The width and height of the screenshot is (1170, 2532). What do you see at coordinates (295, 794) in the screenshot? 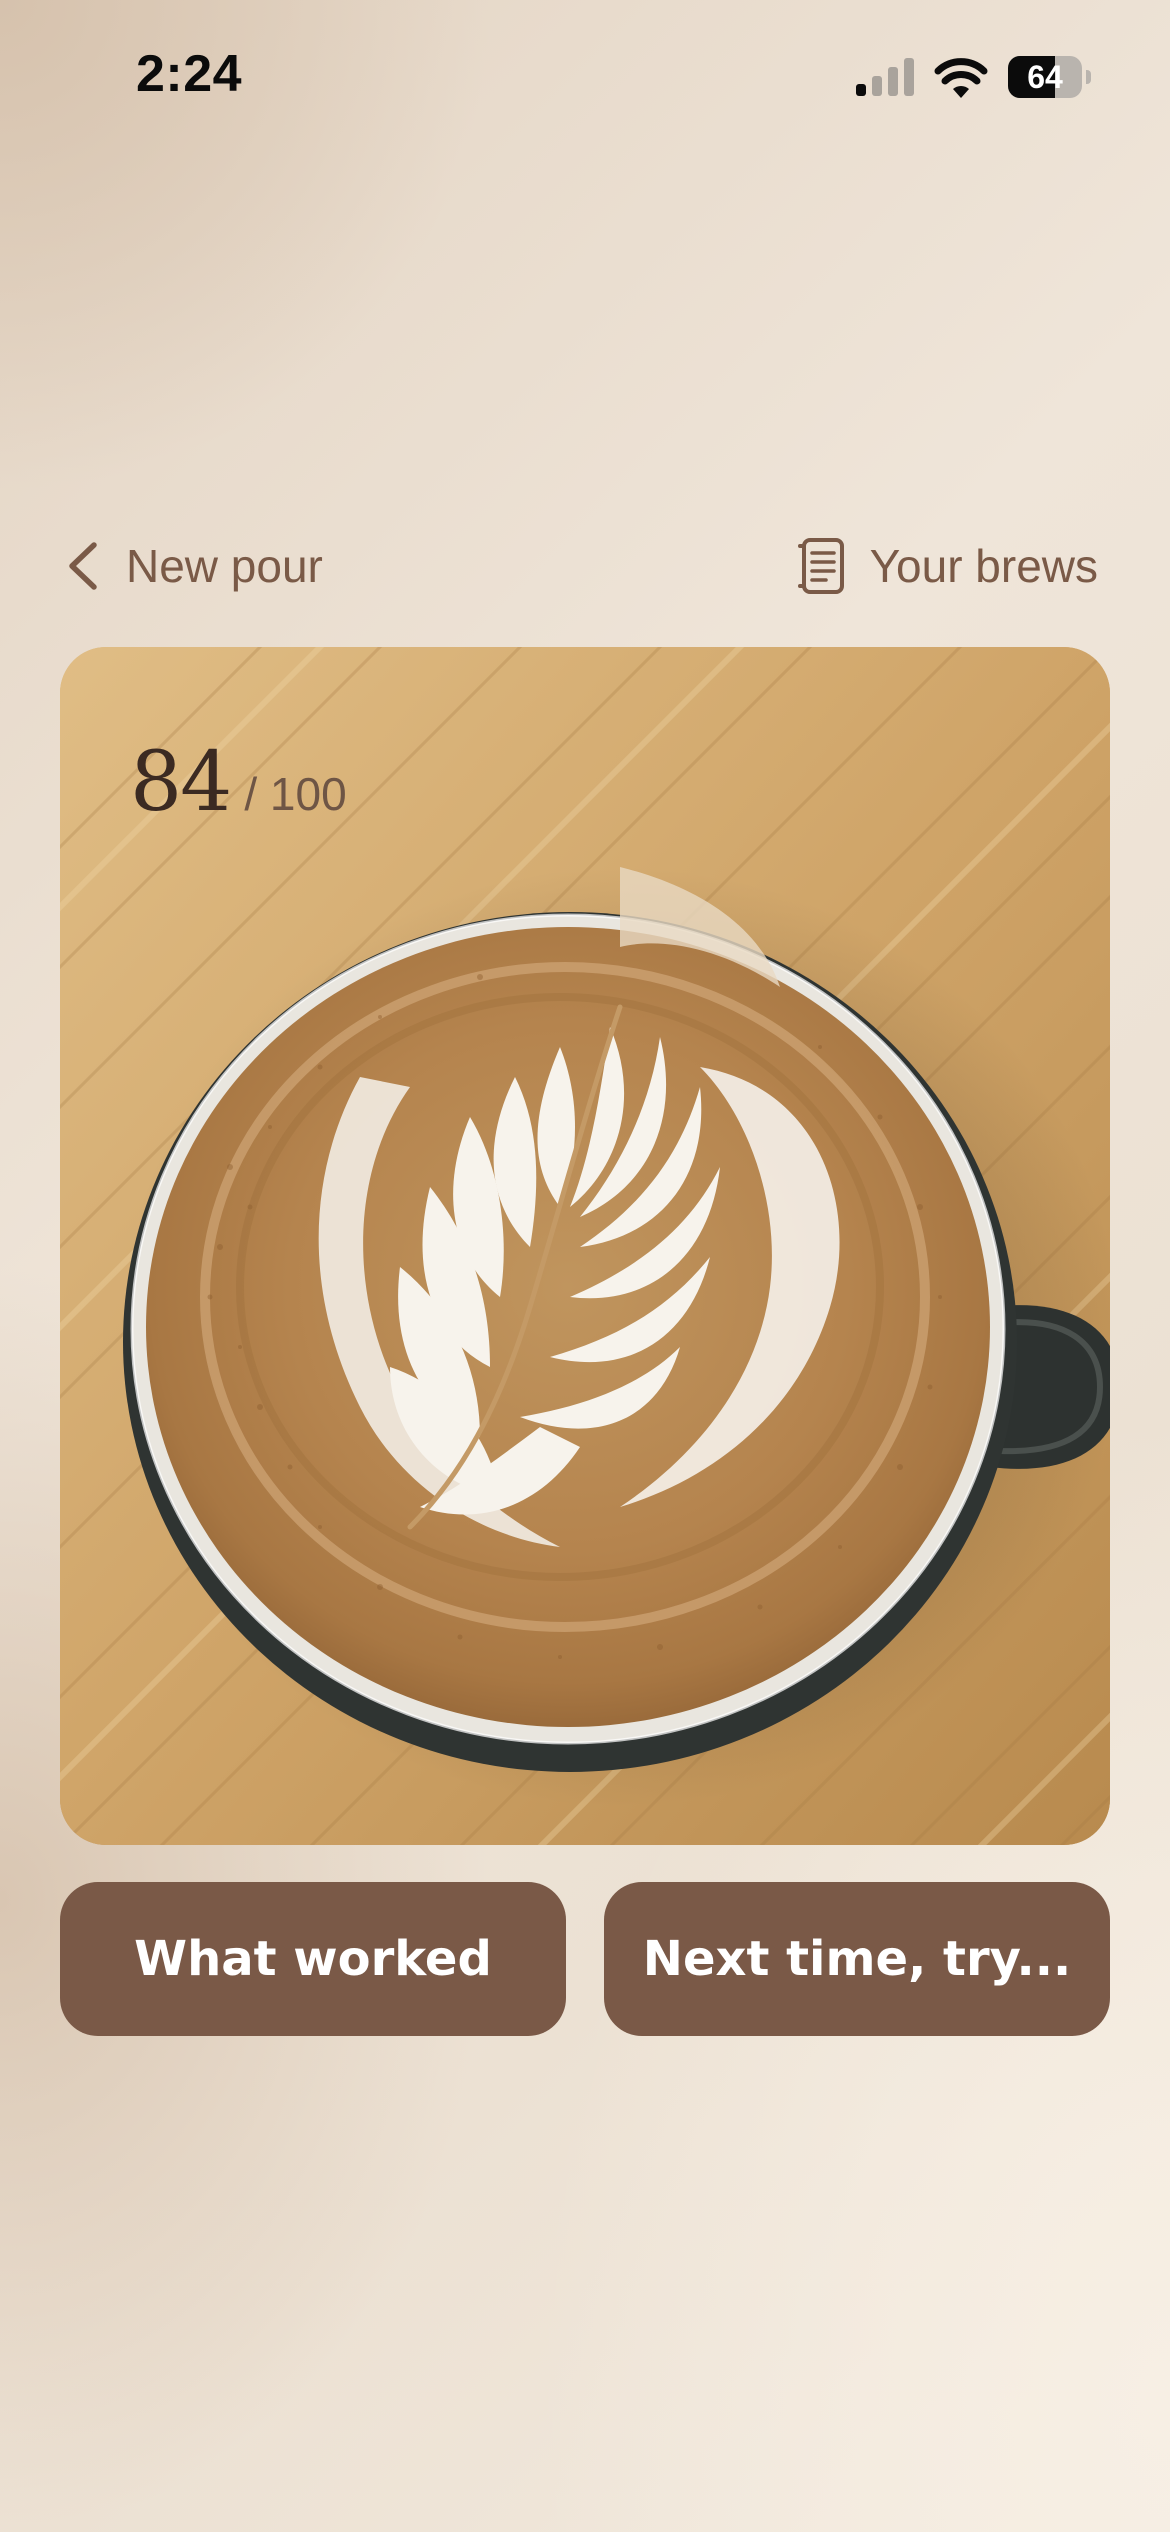
I see `score-max: / 100` at bounding box center [295, 794].